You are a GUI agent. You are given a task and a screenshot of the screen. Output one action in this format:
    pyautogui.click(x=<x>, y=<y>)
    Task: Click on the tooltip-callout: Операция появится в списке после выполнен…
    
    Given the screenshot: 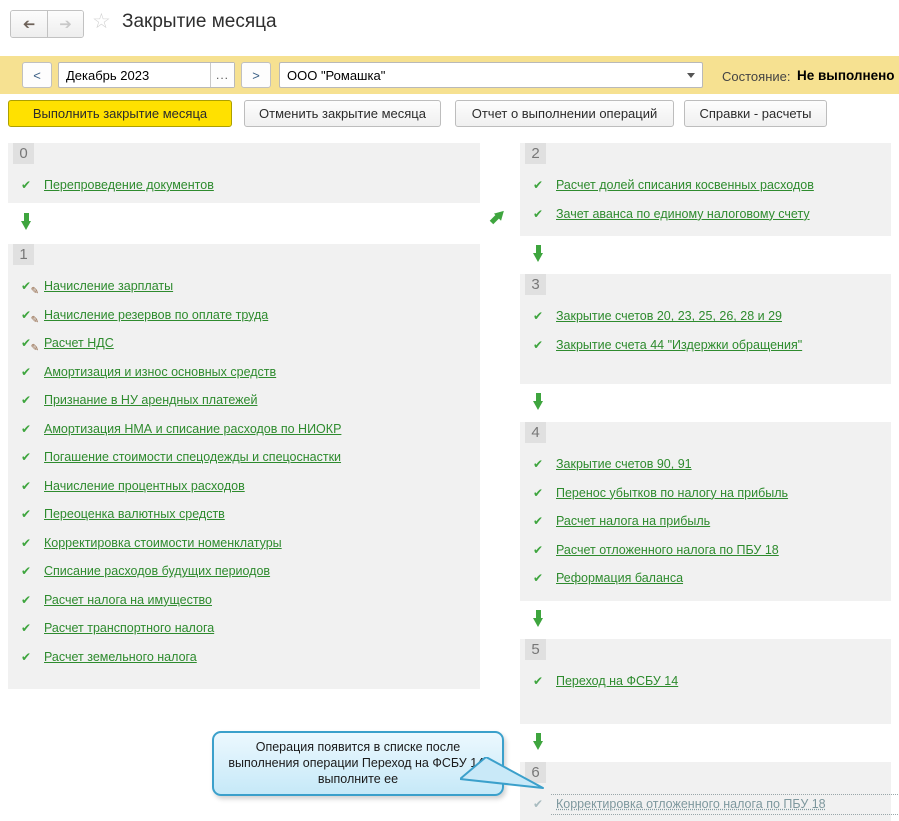 What is the action you would take?
    pyautogui.click(x=378, y=763)
    